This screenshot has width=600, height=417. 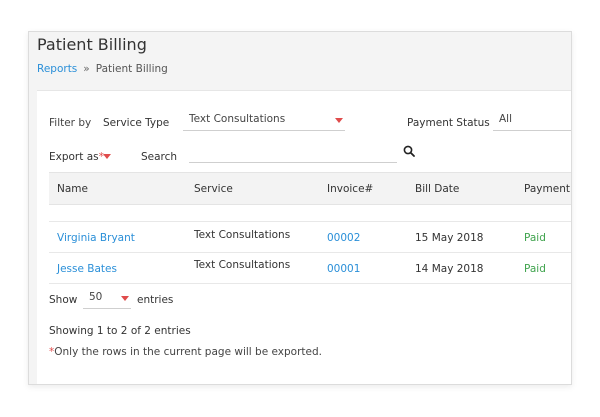 What do you see at coordinates (107, 299) in the screenshot?
I see `page-size-select: 50` at bounding box center [107, 299].